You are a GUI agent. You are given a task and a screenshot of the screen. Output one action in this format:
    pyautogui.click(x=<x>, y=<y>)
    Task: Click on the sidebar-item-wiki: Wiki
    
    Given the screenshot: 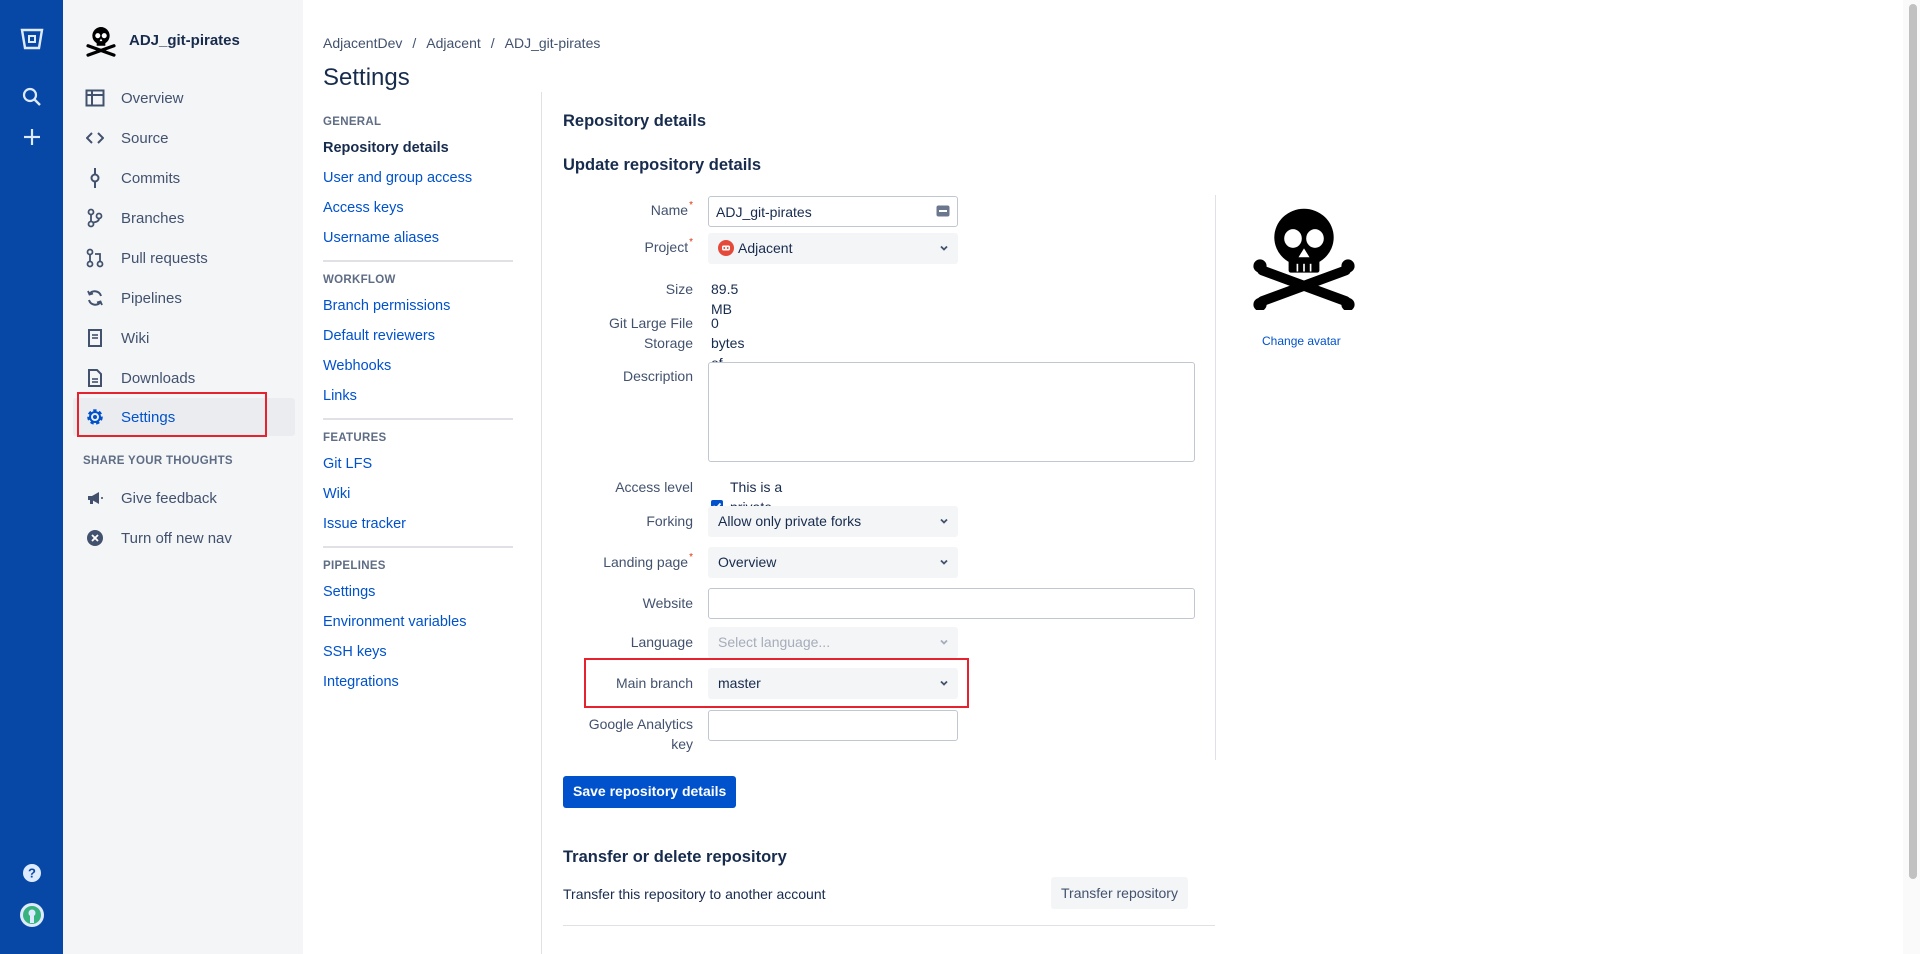 What is the action you would take?
    pyautogui.click(x=184, y=338)
    